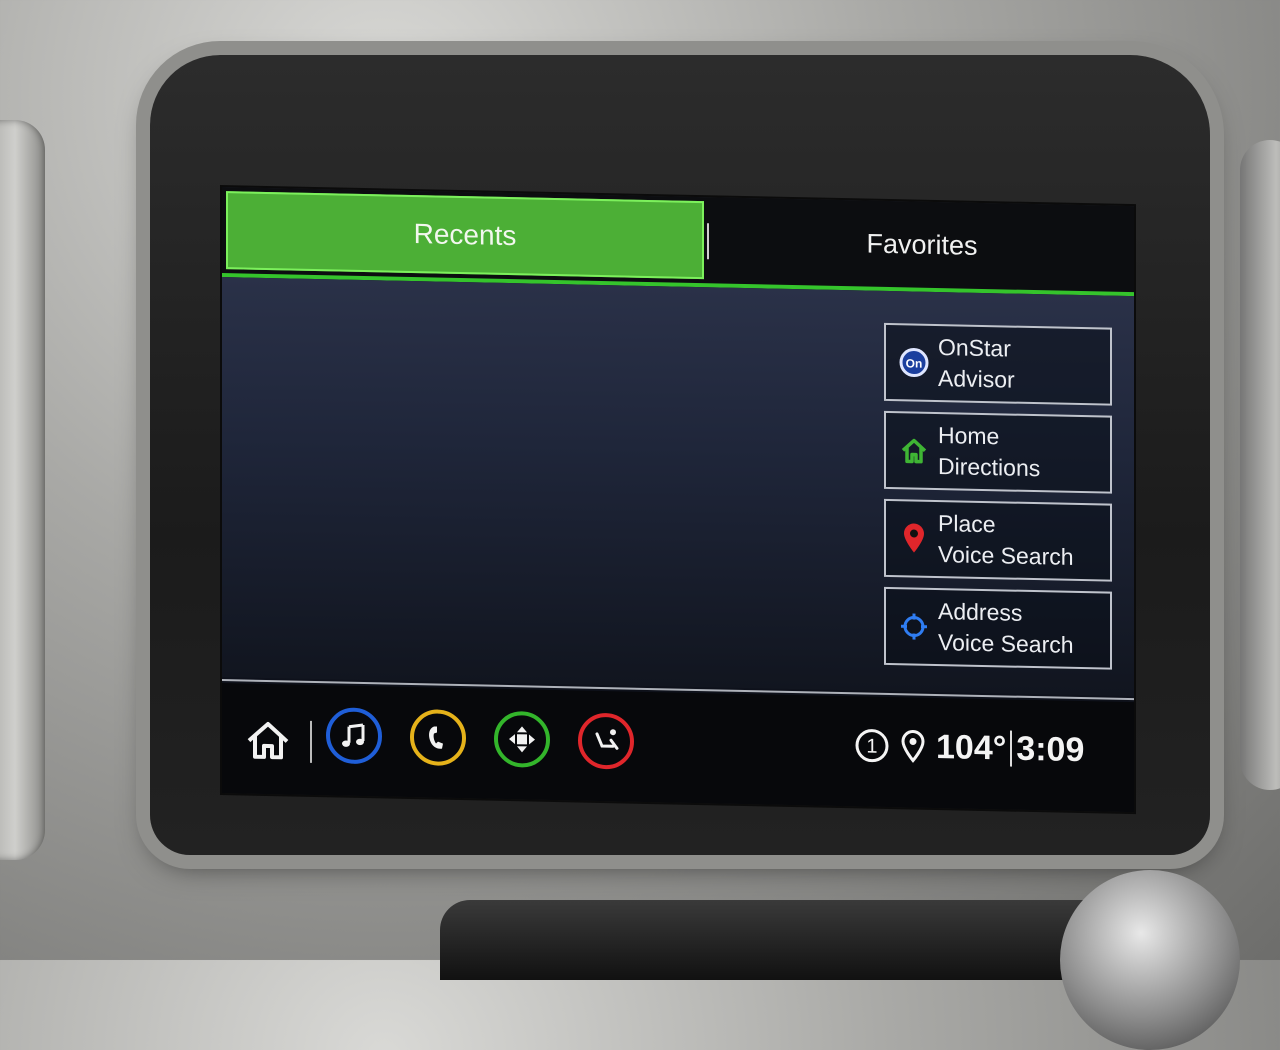 The width and height of the screenshot is (1280, 1050). I want to click on music-icon, so click(353, 735).